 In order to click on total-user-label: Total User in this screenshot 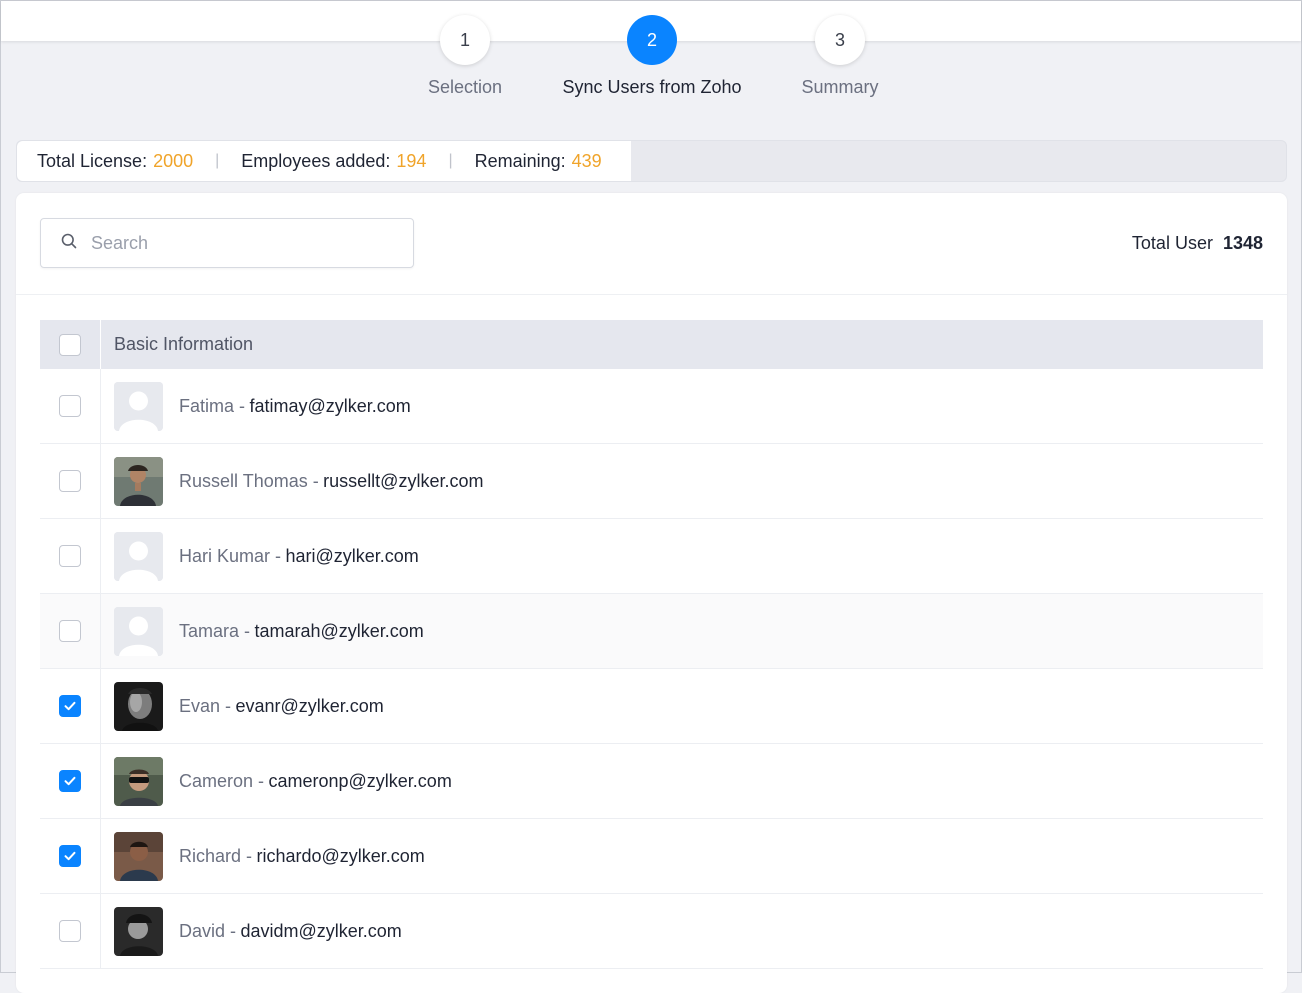, I will do `click(1172, 243)`.